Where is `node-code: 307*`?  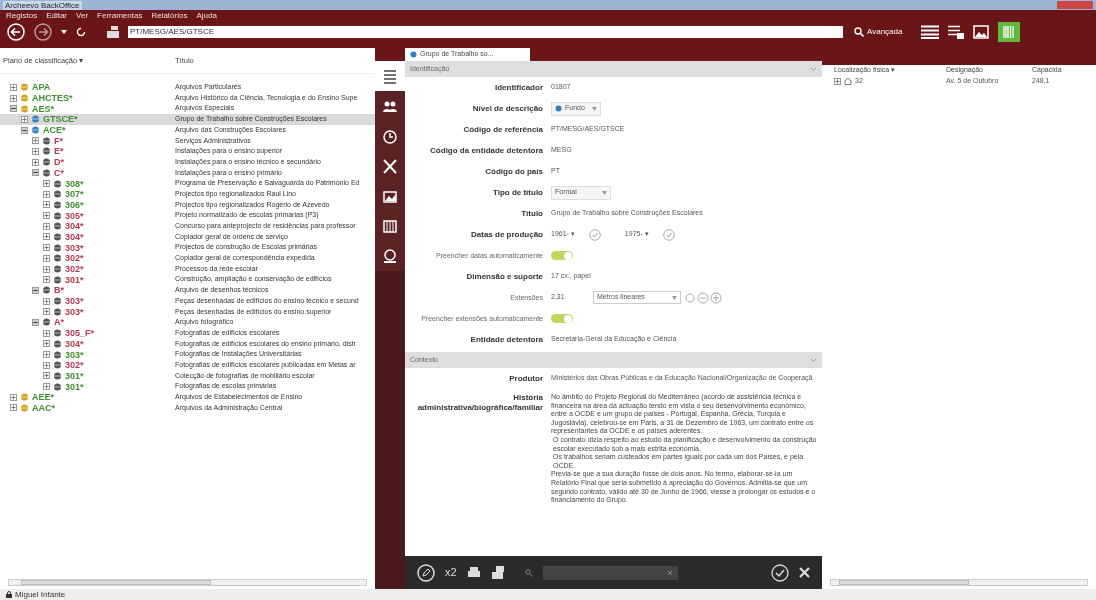 node-code: 307* is located at coordinates (74, 194).